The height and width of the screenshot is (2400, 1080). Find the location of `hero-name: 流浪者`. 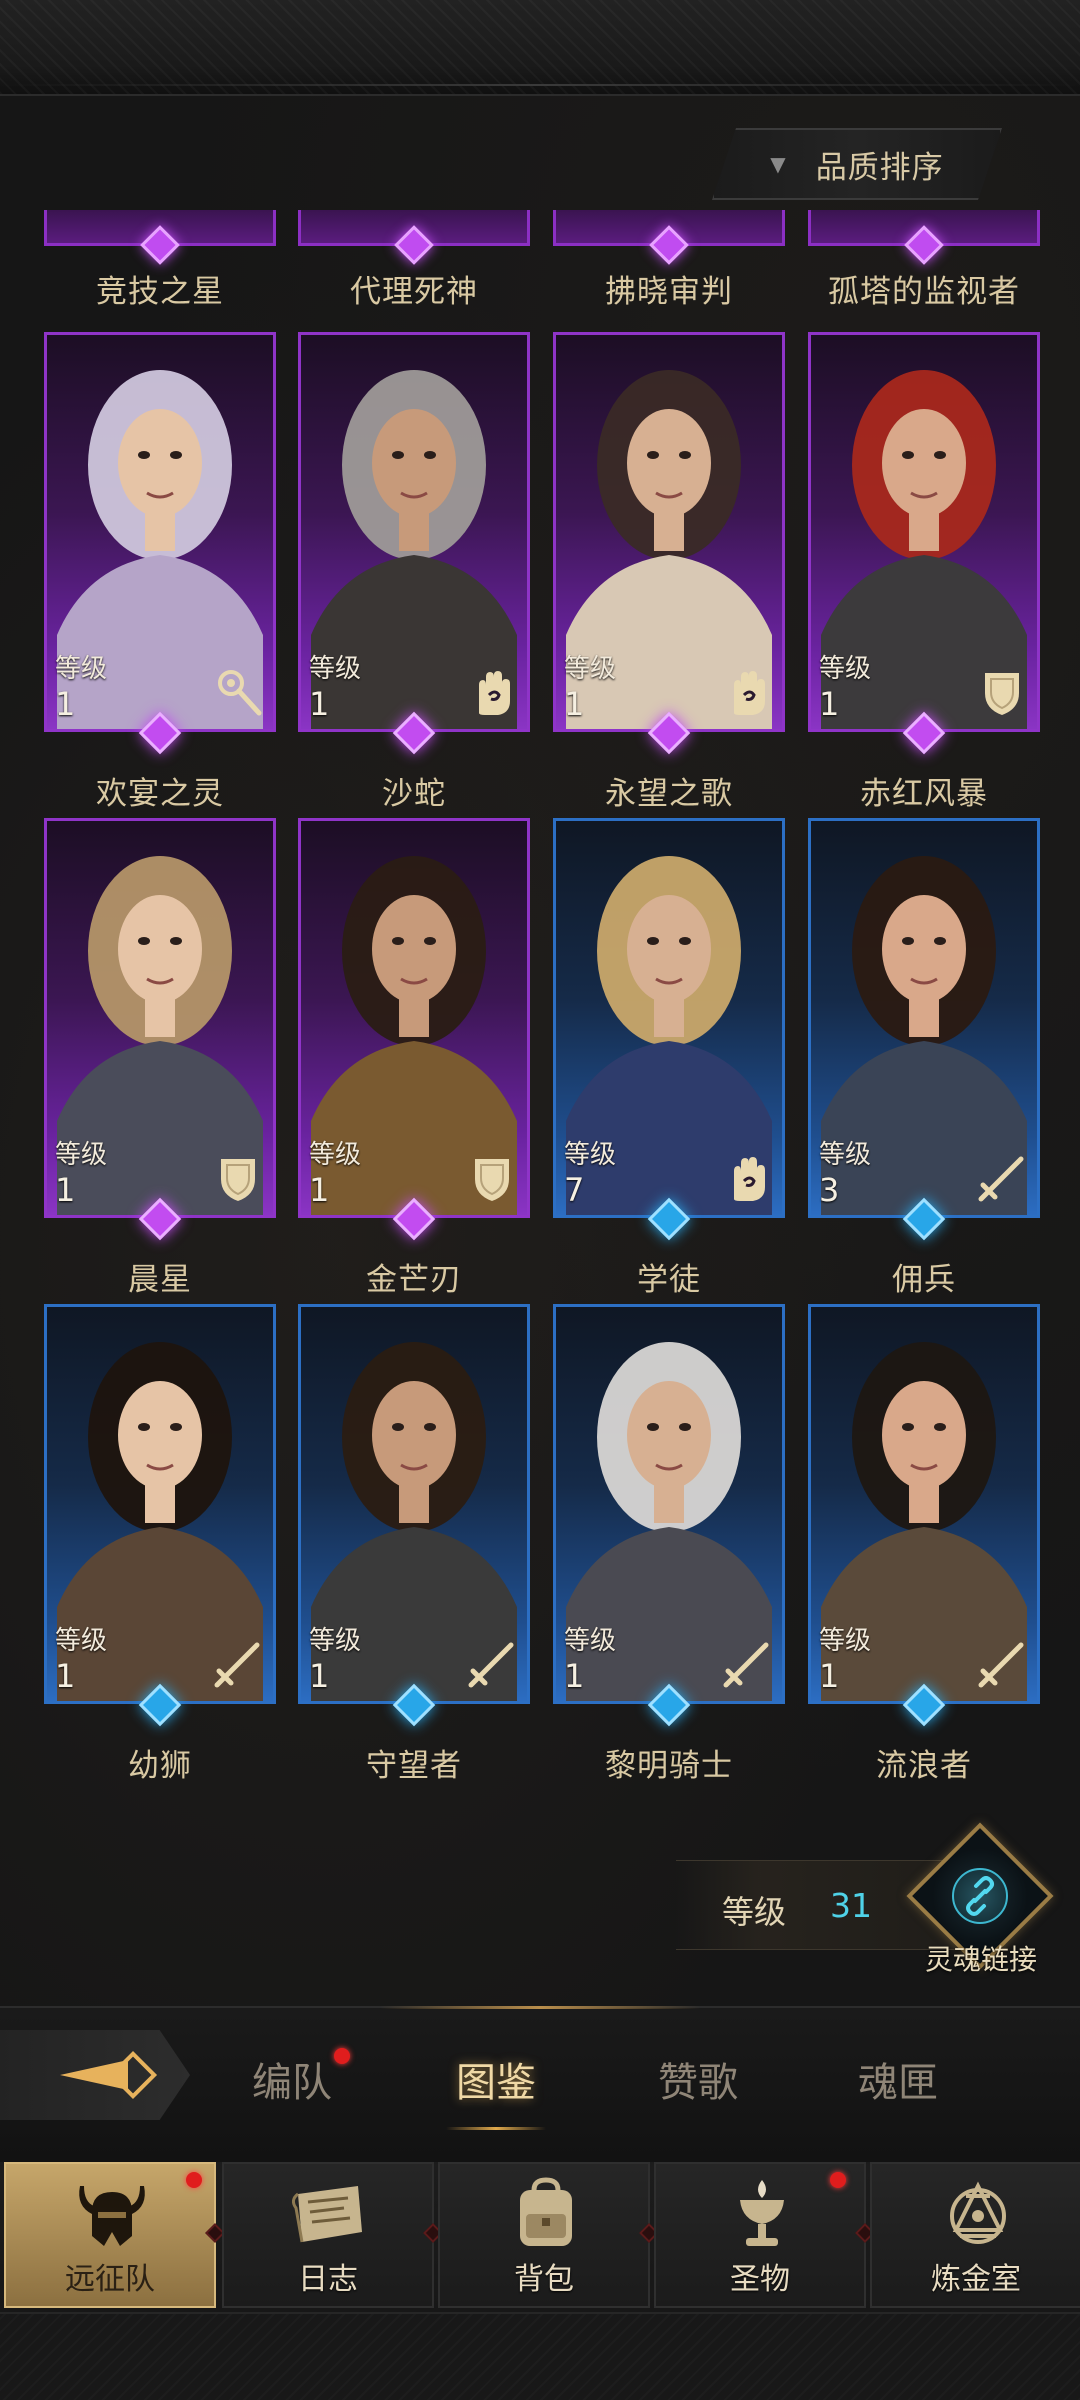

hero-name: 流浪者 is located at coordinates (924, 1766).